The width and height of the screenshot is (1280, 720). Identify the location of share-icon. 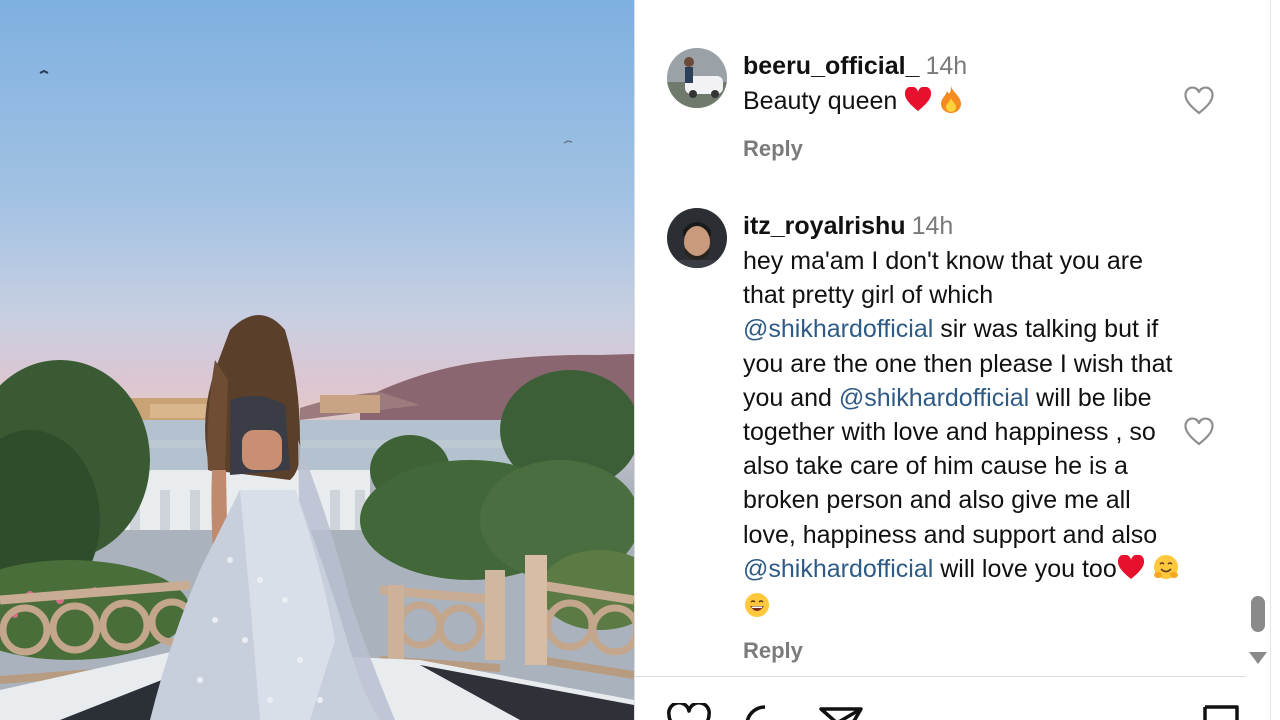
(841, 711).